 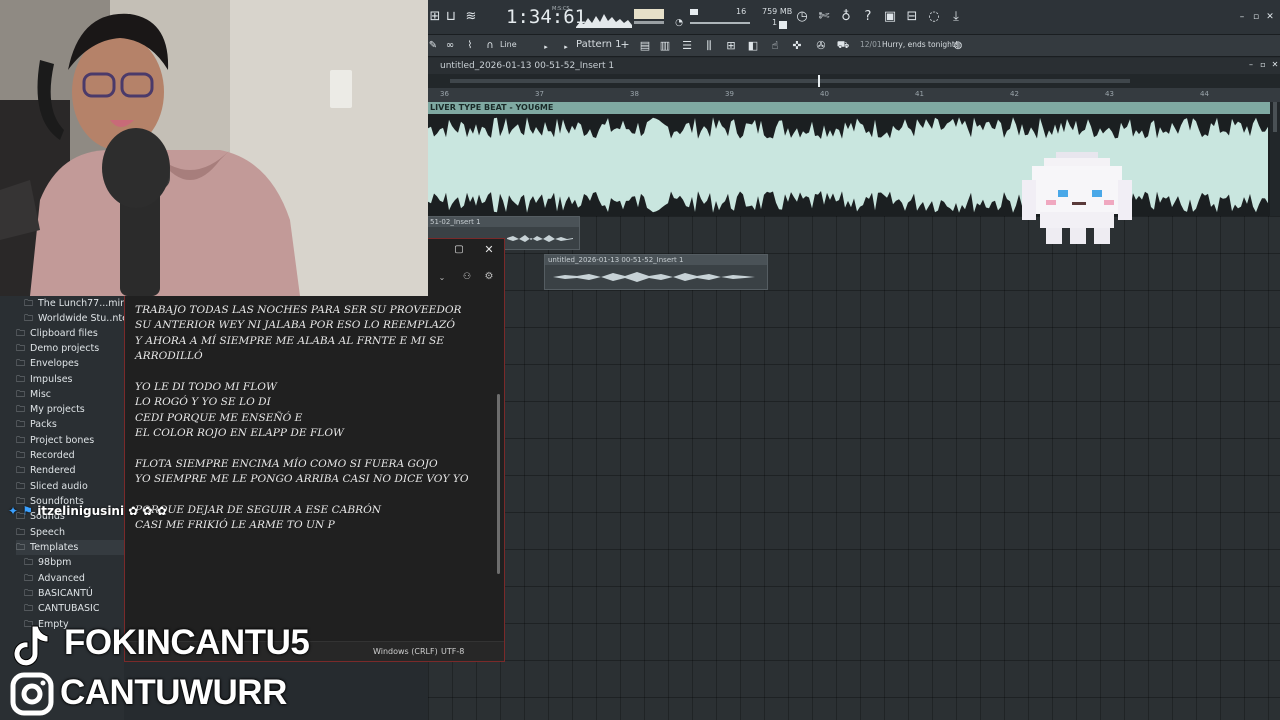 I want to click on browser-item: 🗀 The Lunch77...min D/, so click(x=82, y=303).